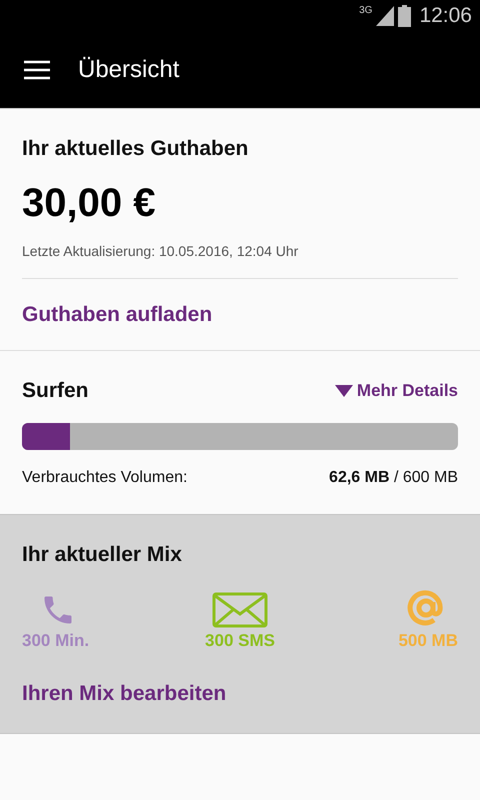 This screenshot has height=800, width=480. I want to click on more-details-link: Mehr Details, so click(396, 391).